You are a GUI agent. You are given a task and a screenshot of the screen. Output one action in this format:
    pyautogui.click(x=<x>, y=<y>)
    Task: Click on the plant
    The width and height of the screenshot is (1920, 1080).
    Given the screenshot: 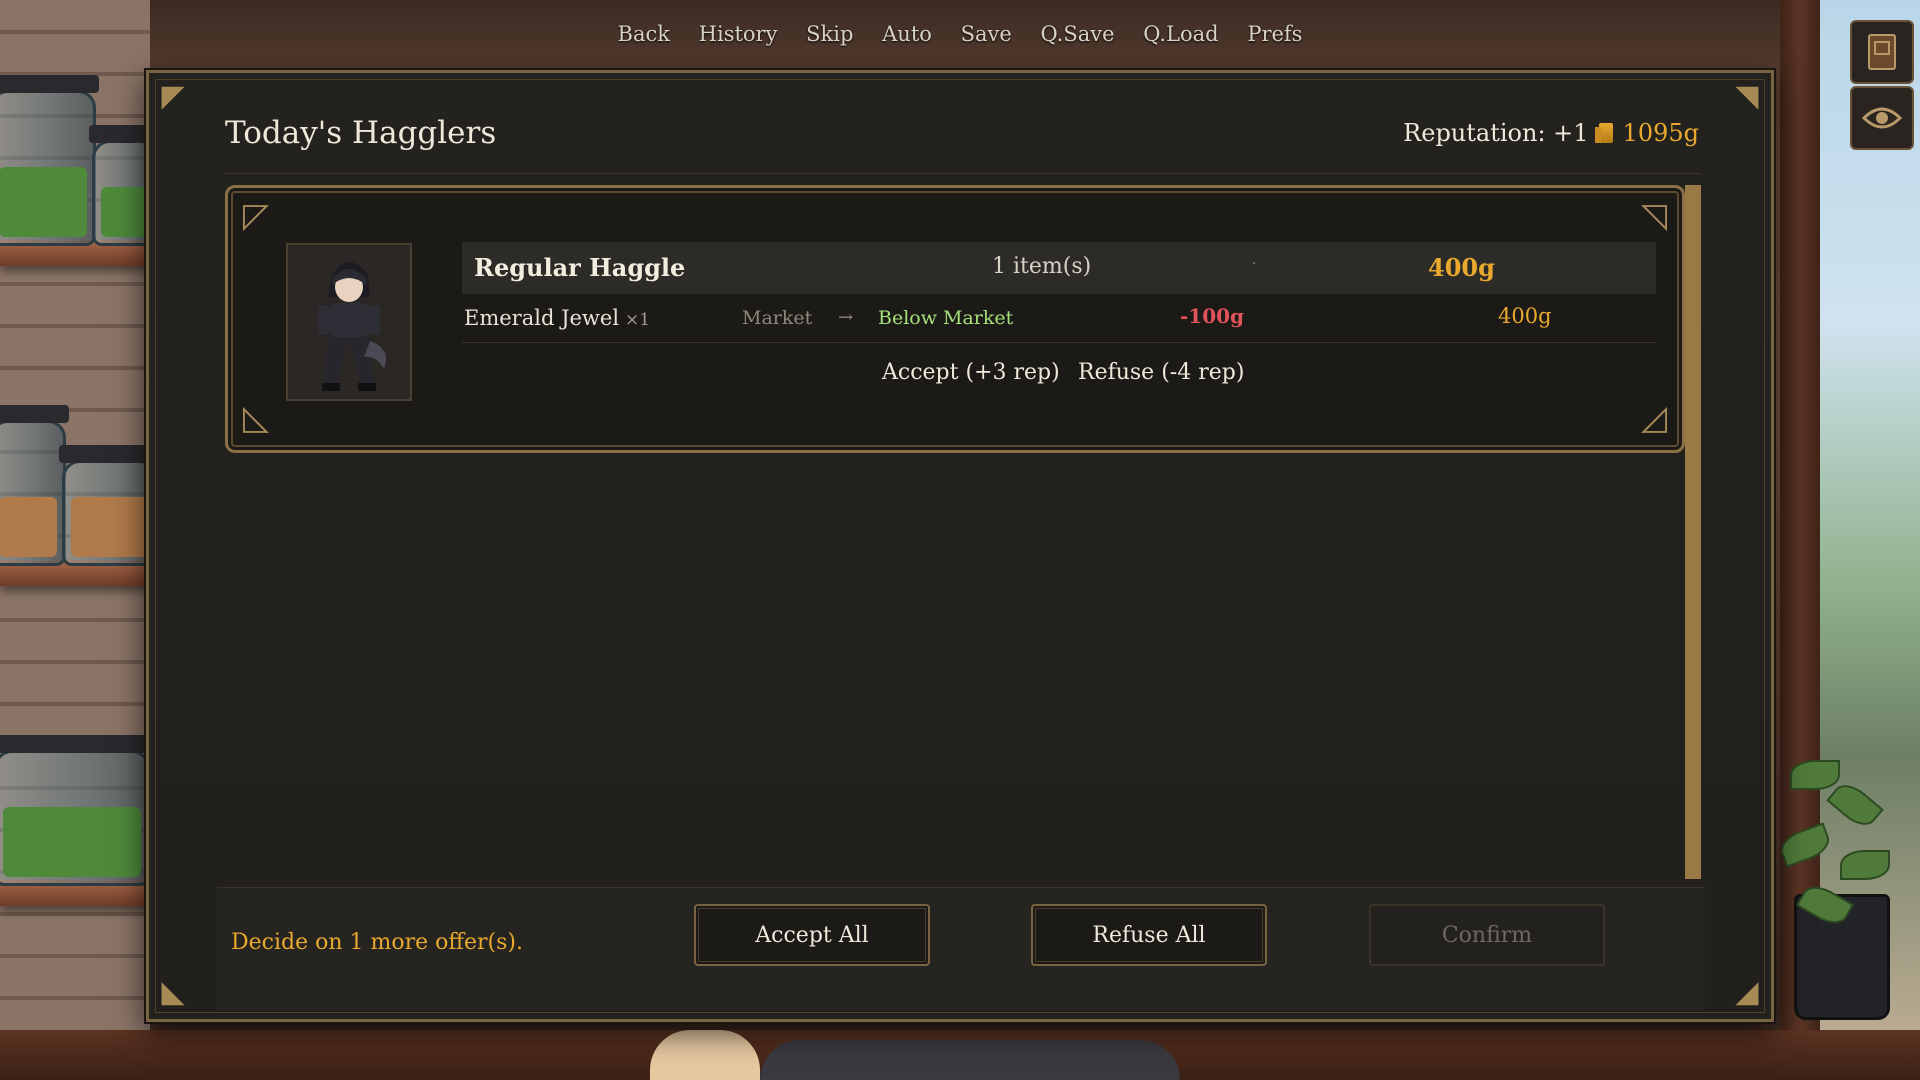 What is the action you would take?
    pyautogui.click(x=1838, y=890)
    